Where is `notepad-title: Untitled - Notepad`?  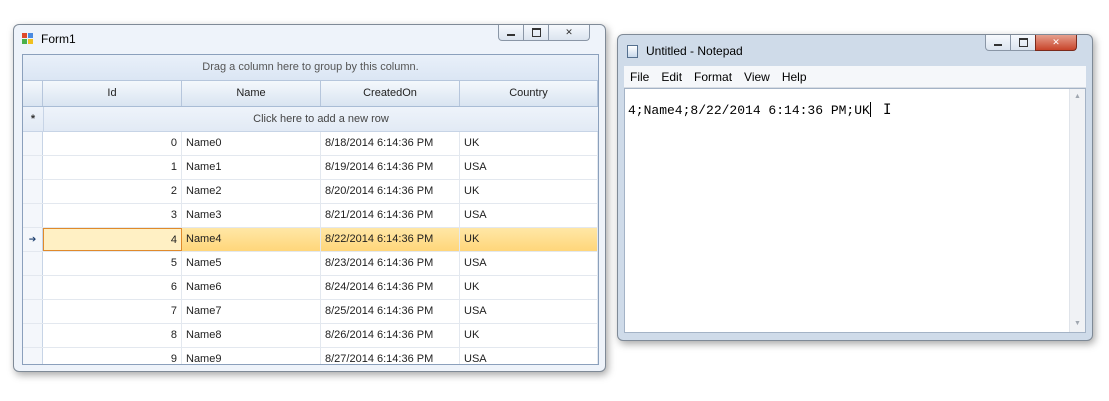 notepad-title: Untitled - Notepad is located at coordinates (694, 51).